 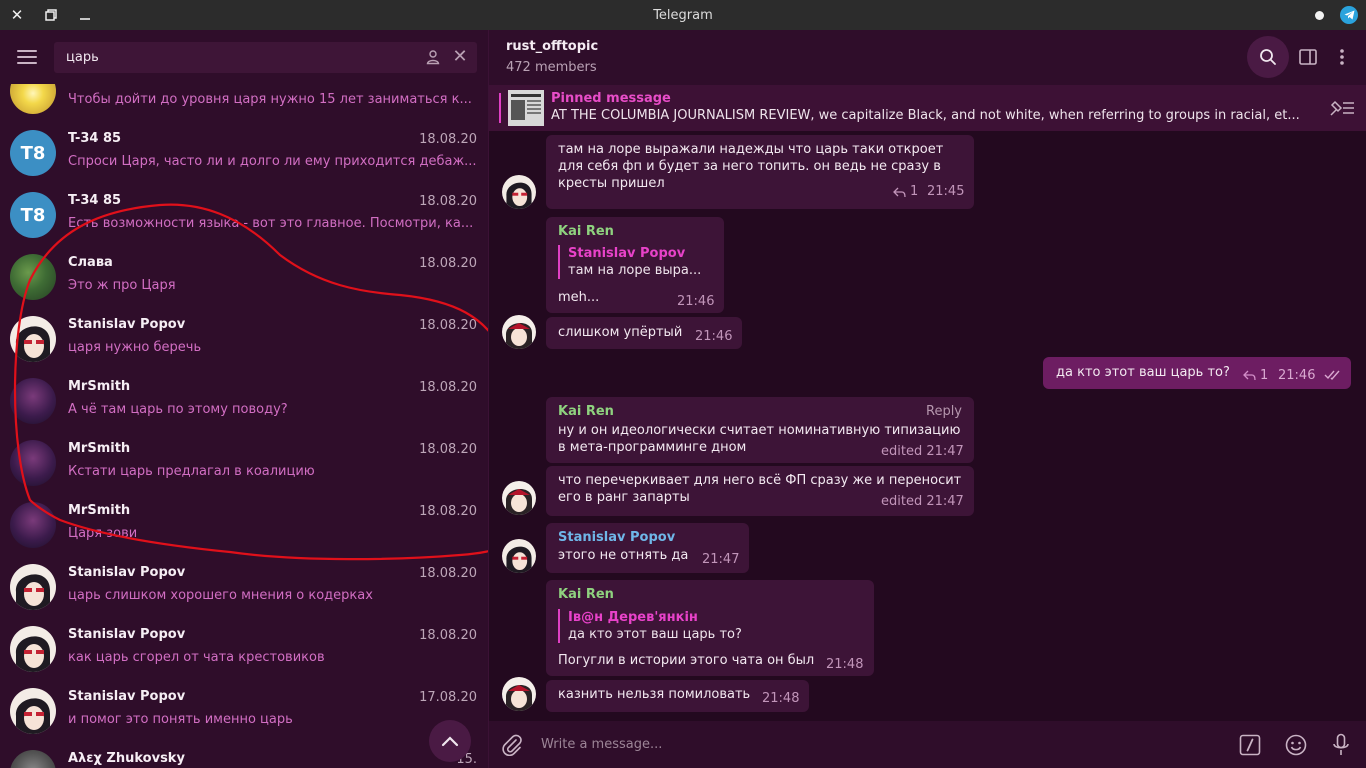 I want to click on result-text: Царя зови, so click(x=103, y=533).